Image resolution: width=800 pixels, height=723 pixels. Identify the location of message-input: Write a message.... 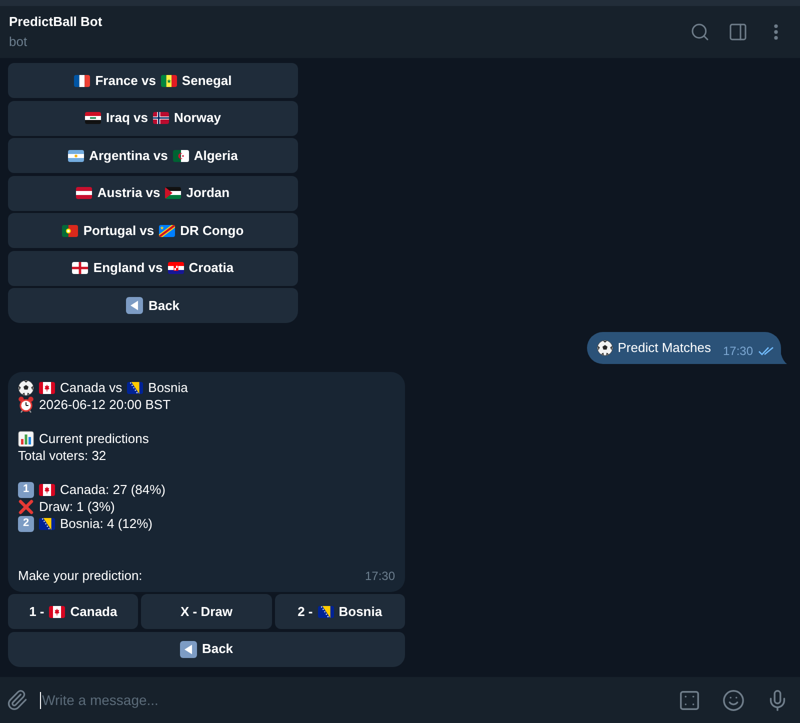
(354, 700).